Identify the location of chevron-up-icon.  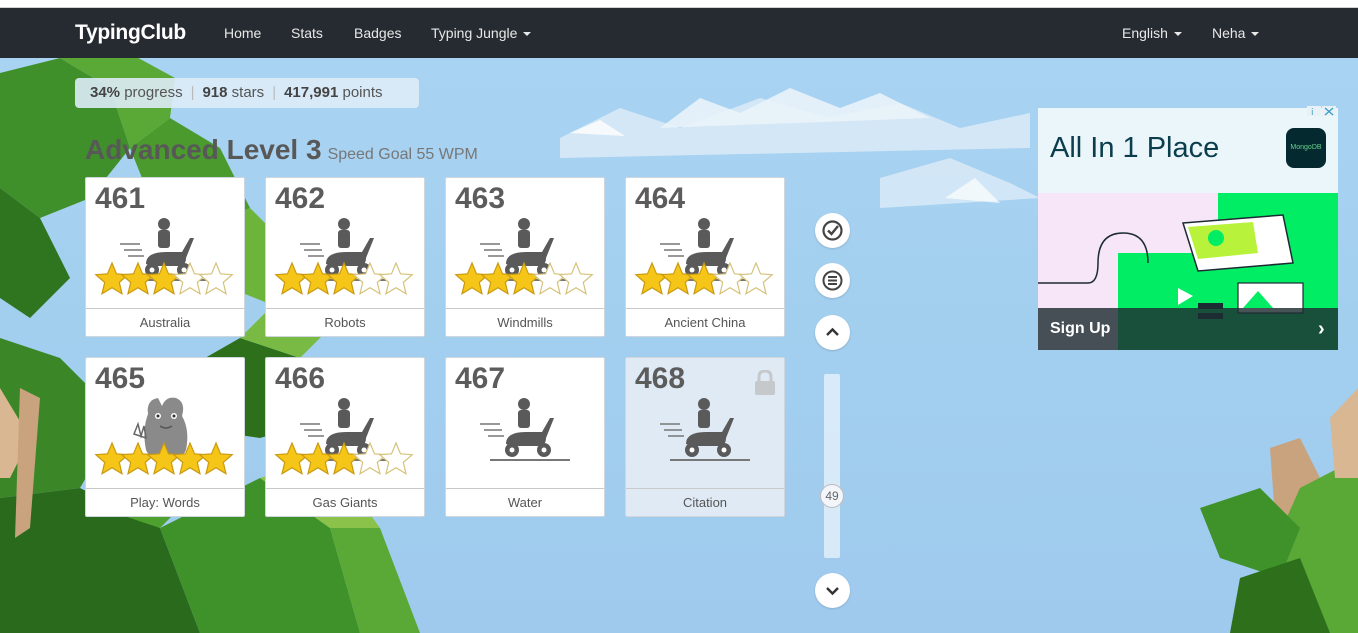
(832, 331).